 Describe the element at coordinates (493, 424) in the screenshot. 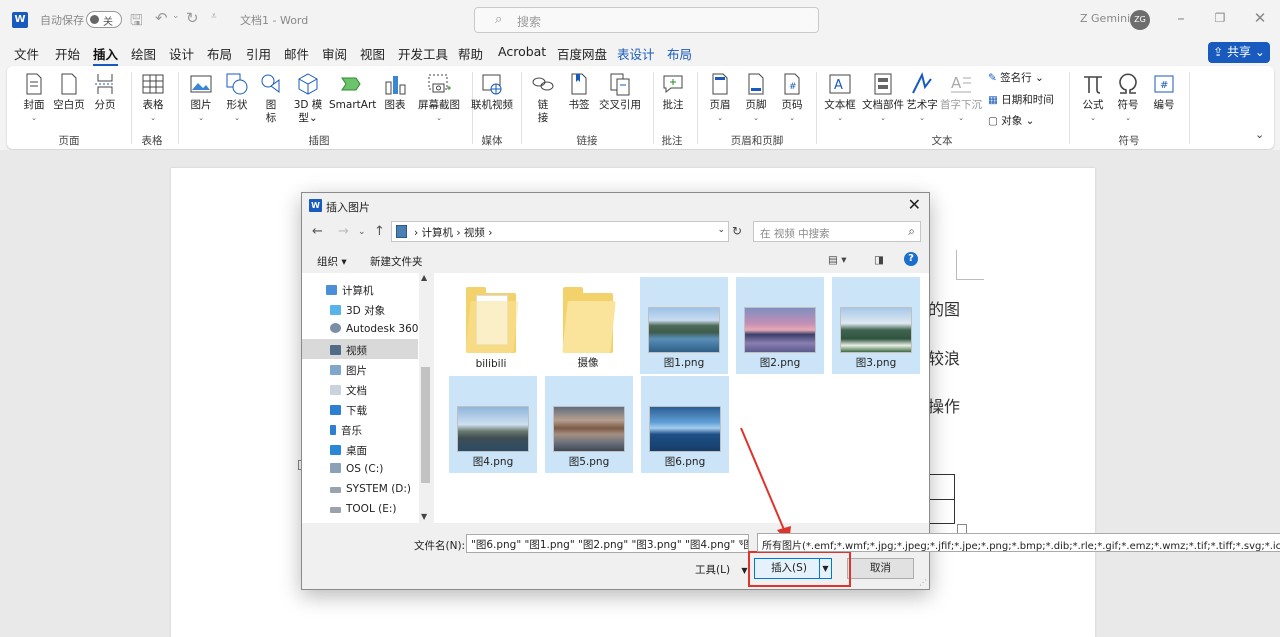

I see `image-item-4: 图4.png` at that location.